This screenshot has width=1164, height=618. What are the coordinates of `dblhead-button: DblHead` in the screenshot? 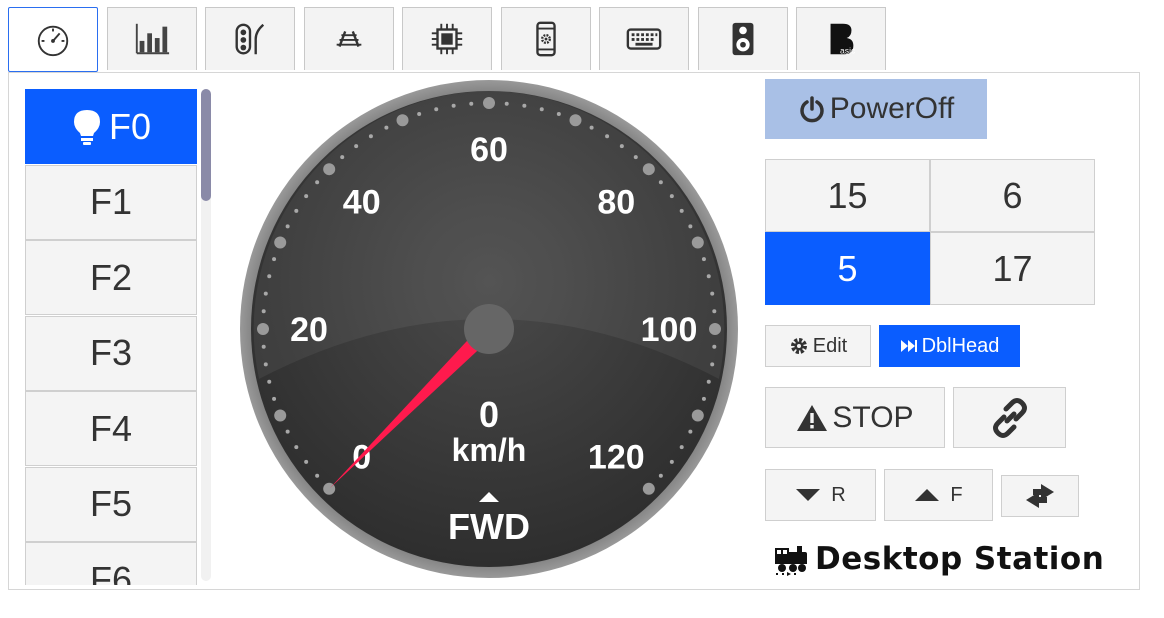 It's located at (949, 346).